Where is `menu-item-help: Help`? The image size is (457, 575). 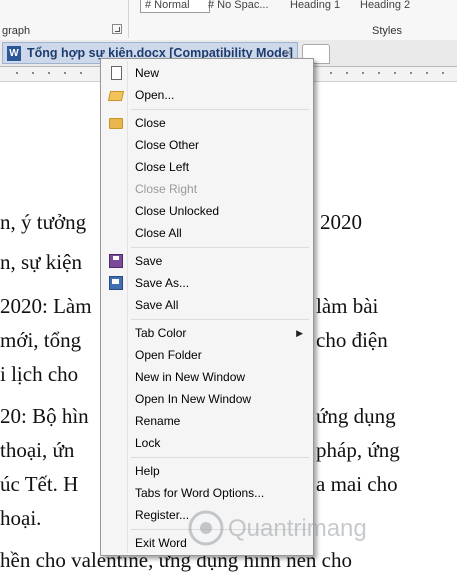 menu-item-help: Help is located at coordinates (207, 471).